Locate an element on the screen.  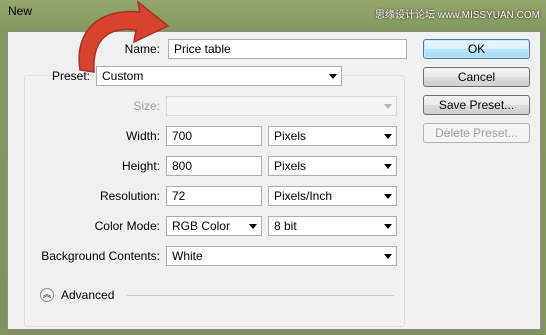
color-mode-value: RGB Color is located at coordinates (201, 226).